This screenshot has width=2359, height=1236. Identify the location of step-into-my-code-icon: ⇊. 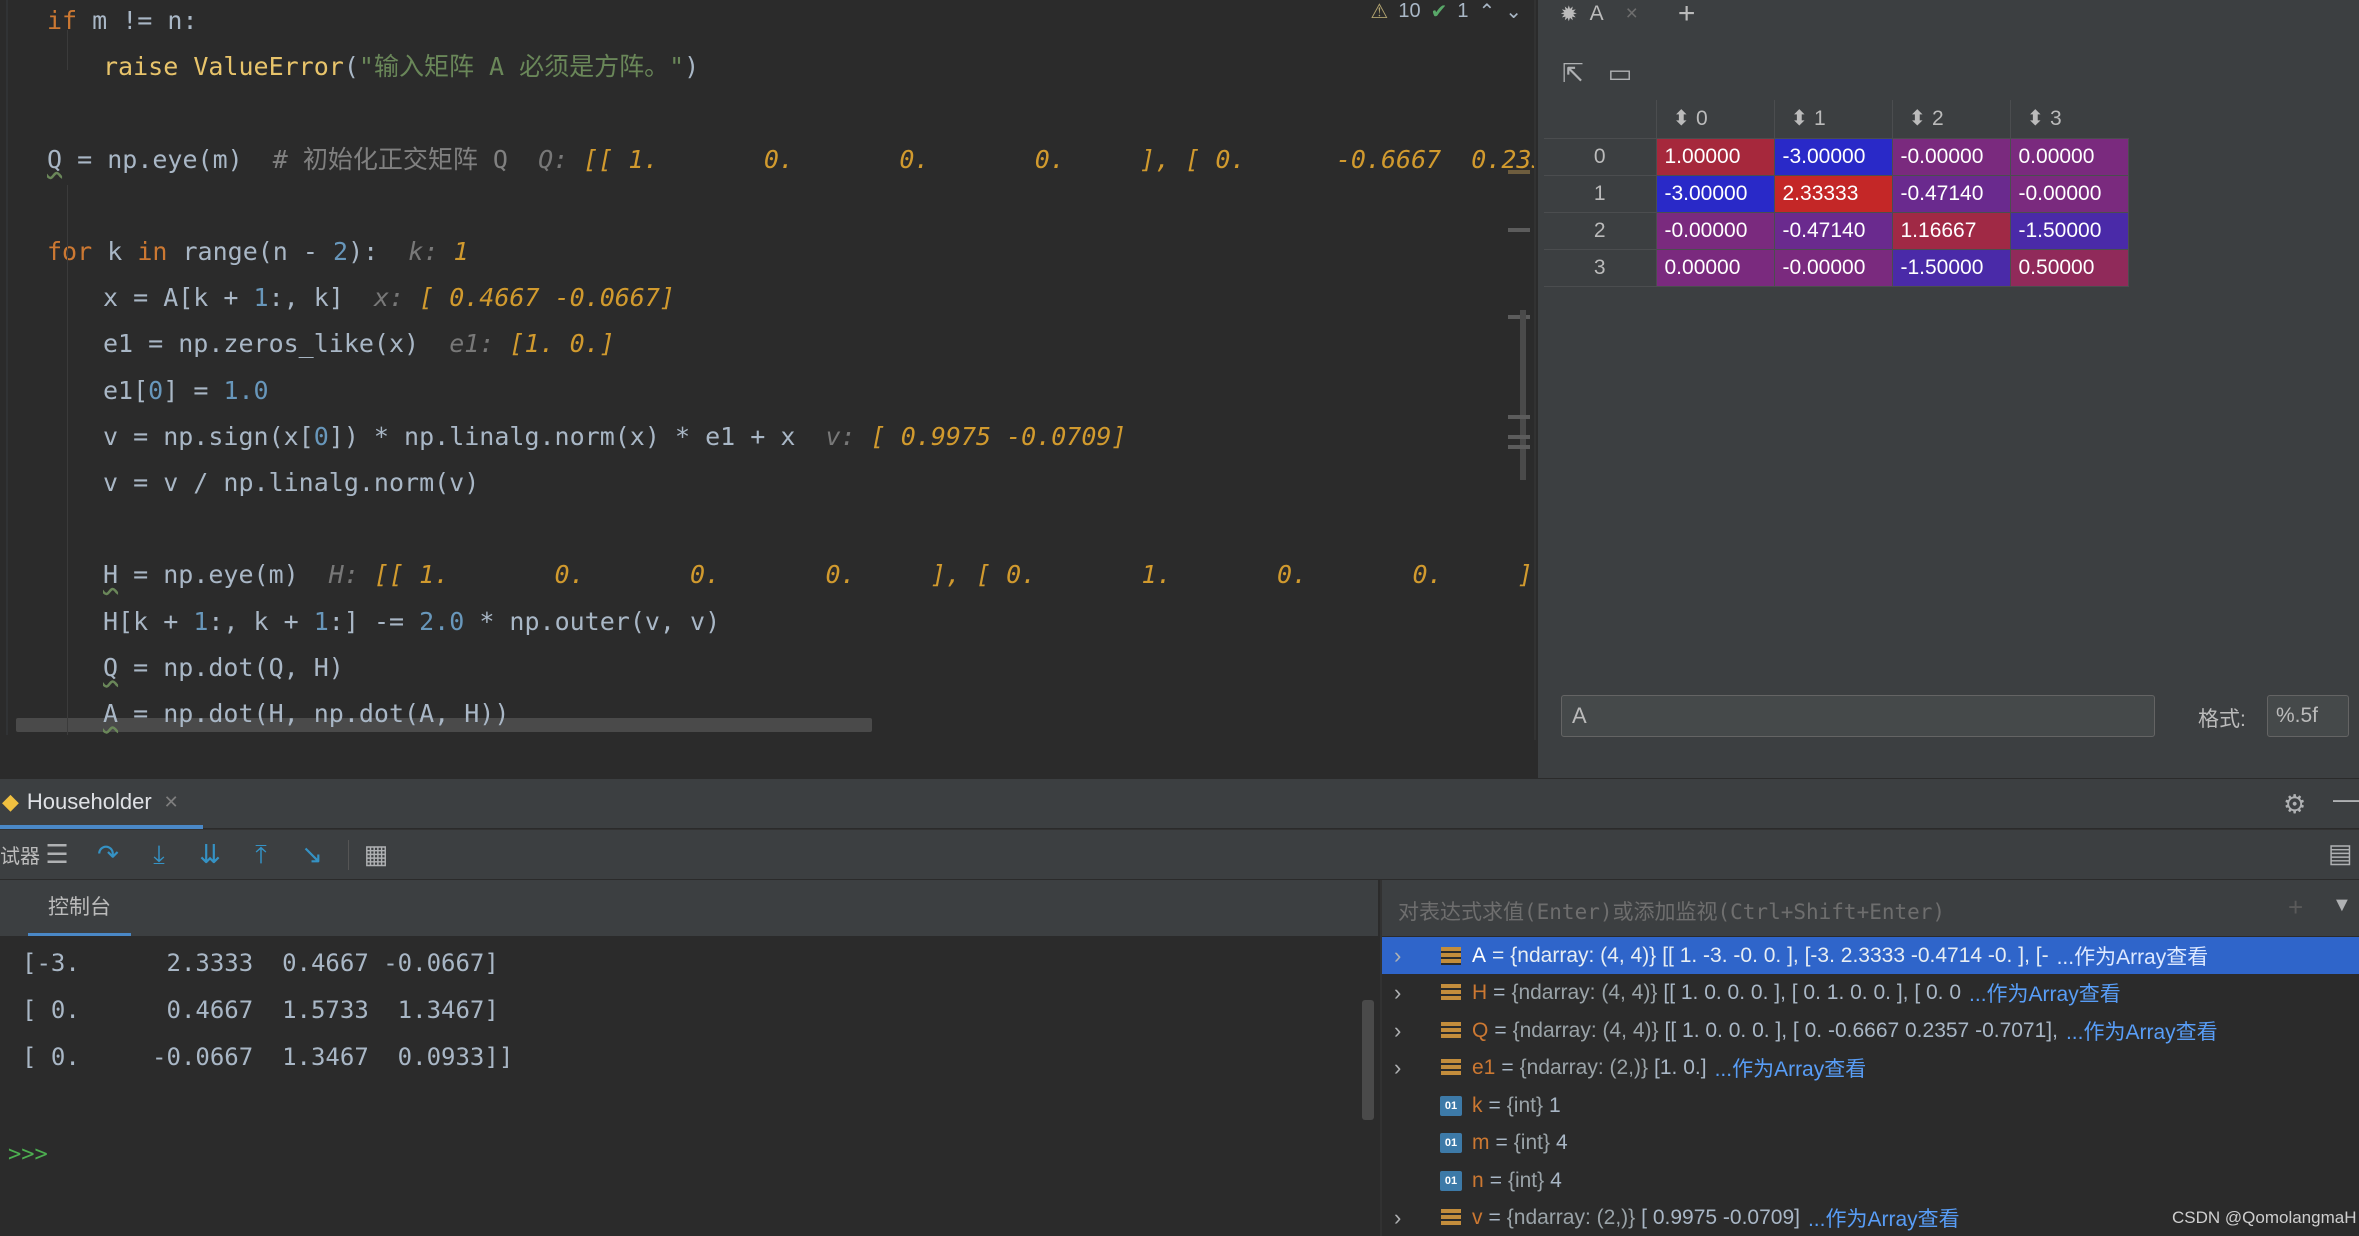
(210, 855).